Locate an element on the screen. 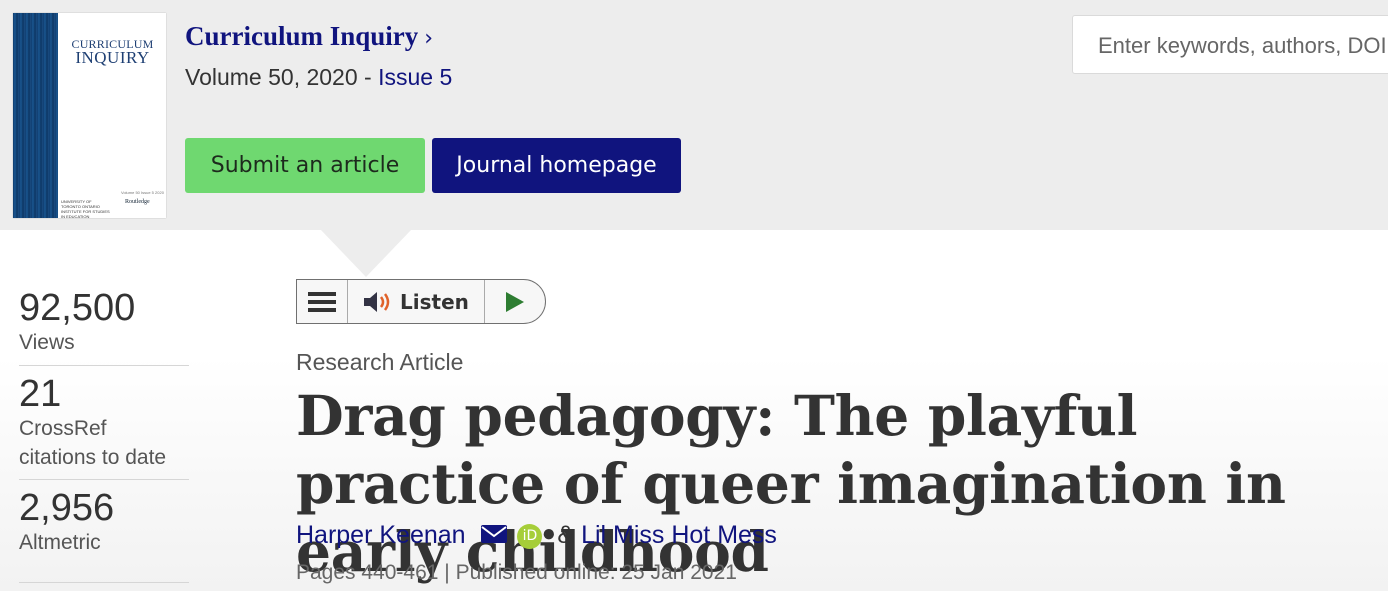 The width and height of the screenshot is (1388, 591). metric-views: 92,500 Views is located at coordinates (104, 327).